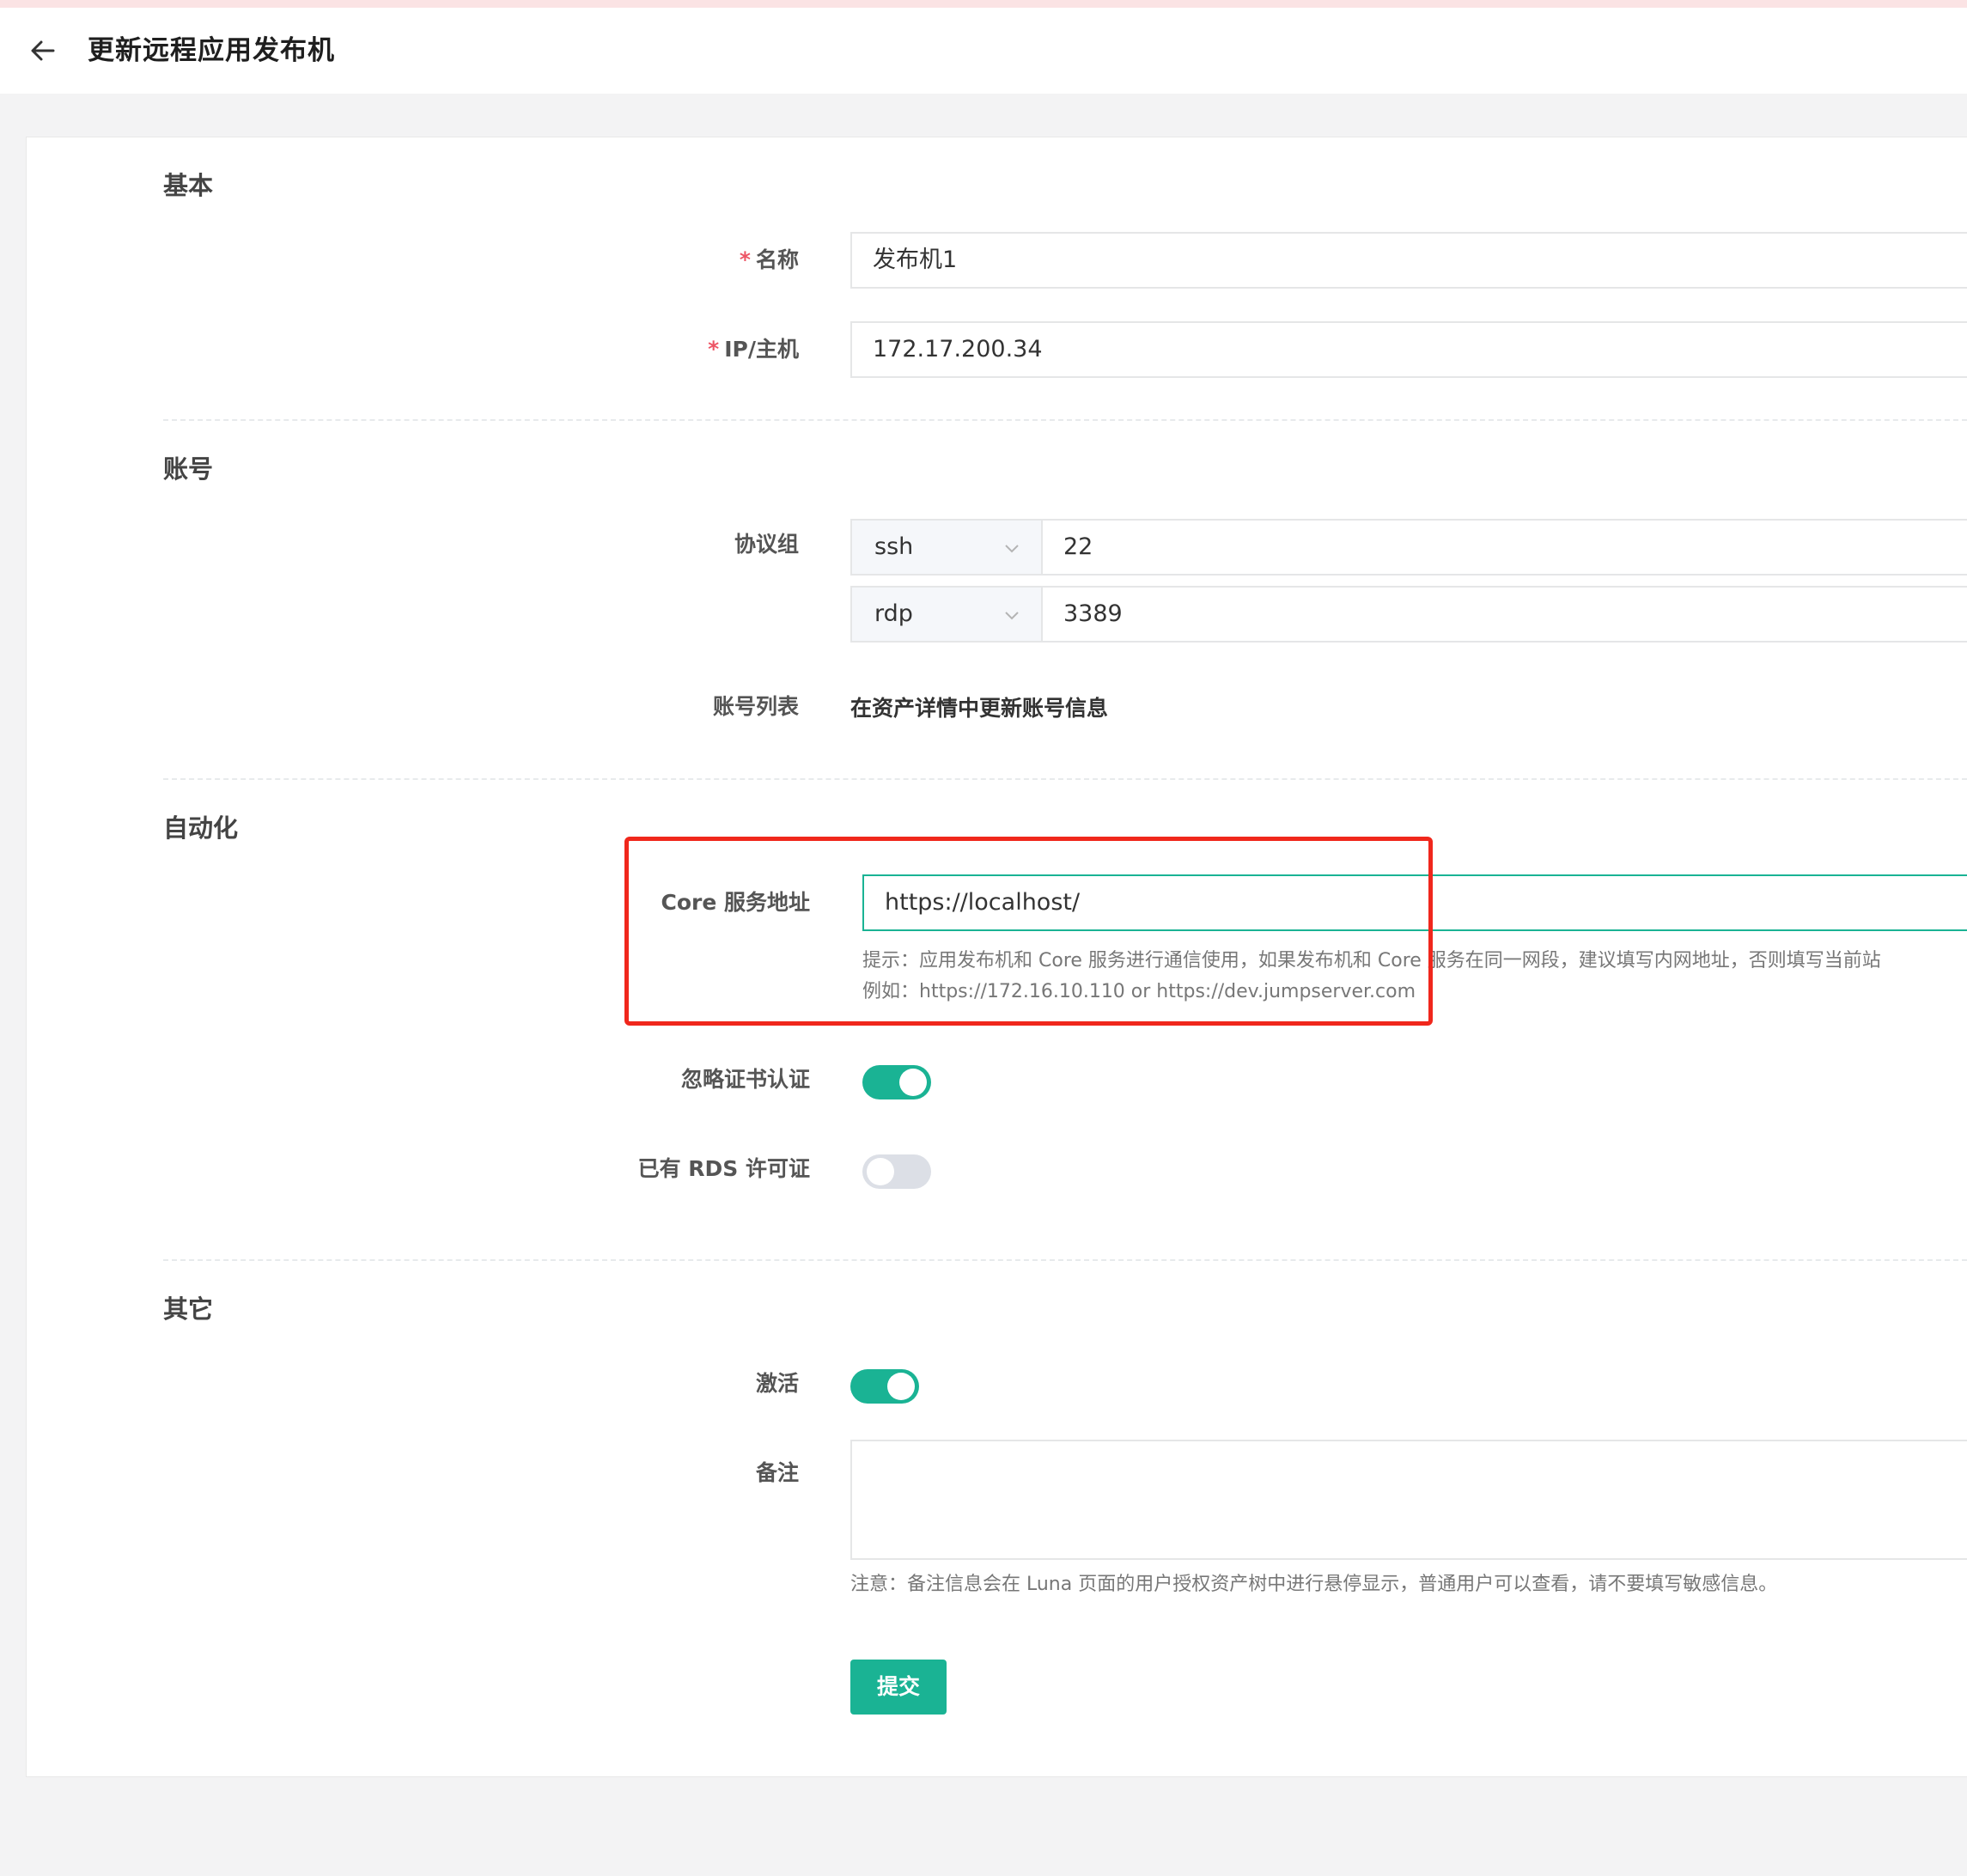 The width and height of the screenshot is (1967, 1876). I want to click on protocol-port-input-rdp: 3389, so click(1504, 614).